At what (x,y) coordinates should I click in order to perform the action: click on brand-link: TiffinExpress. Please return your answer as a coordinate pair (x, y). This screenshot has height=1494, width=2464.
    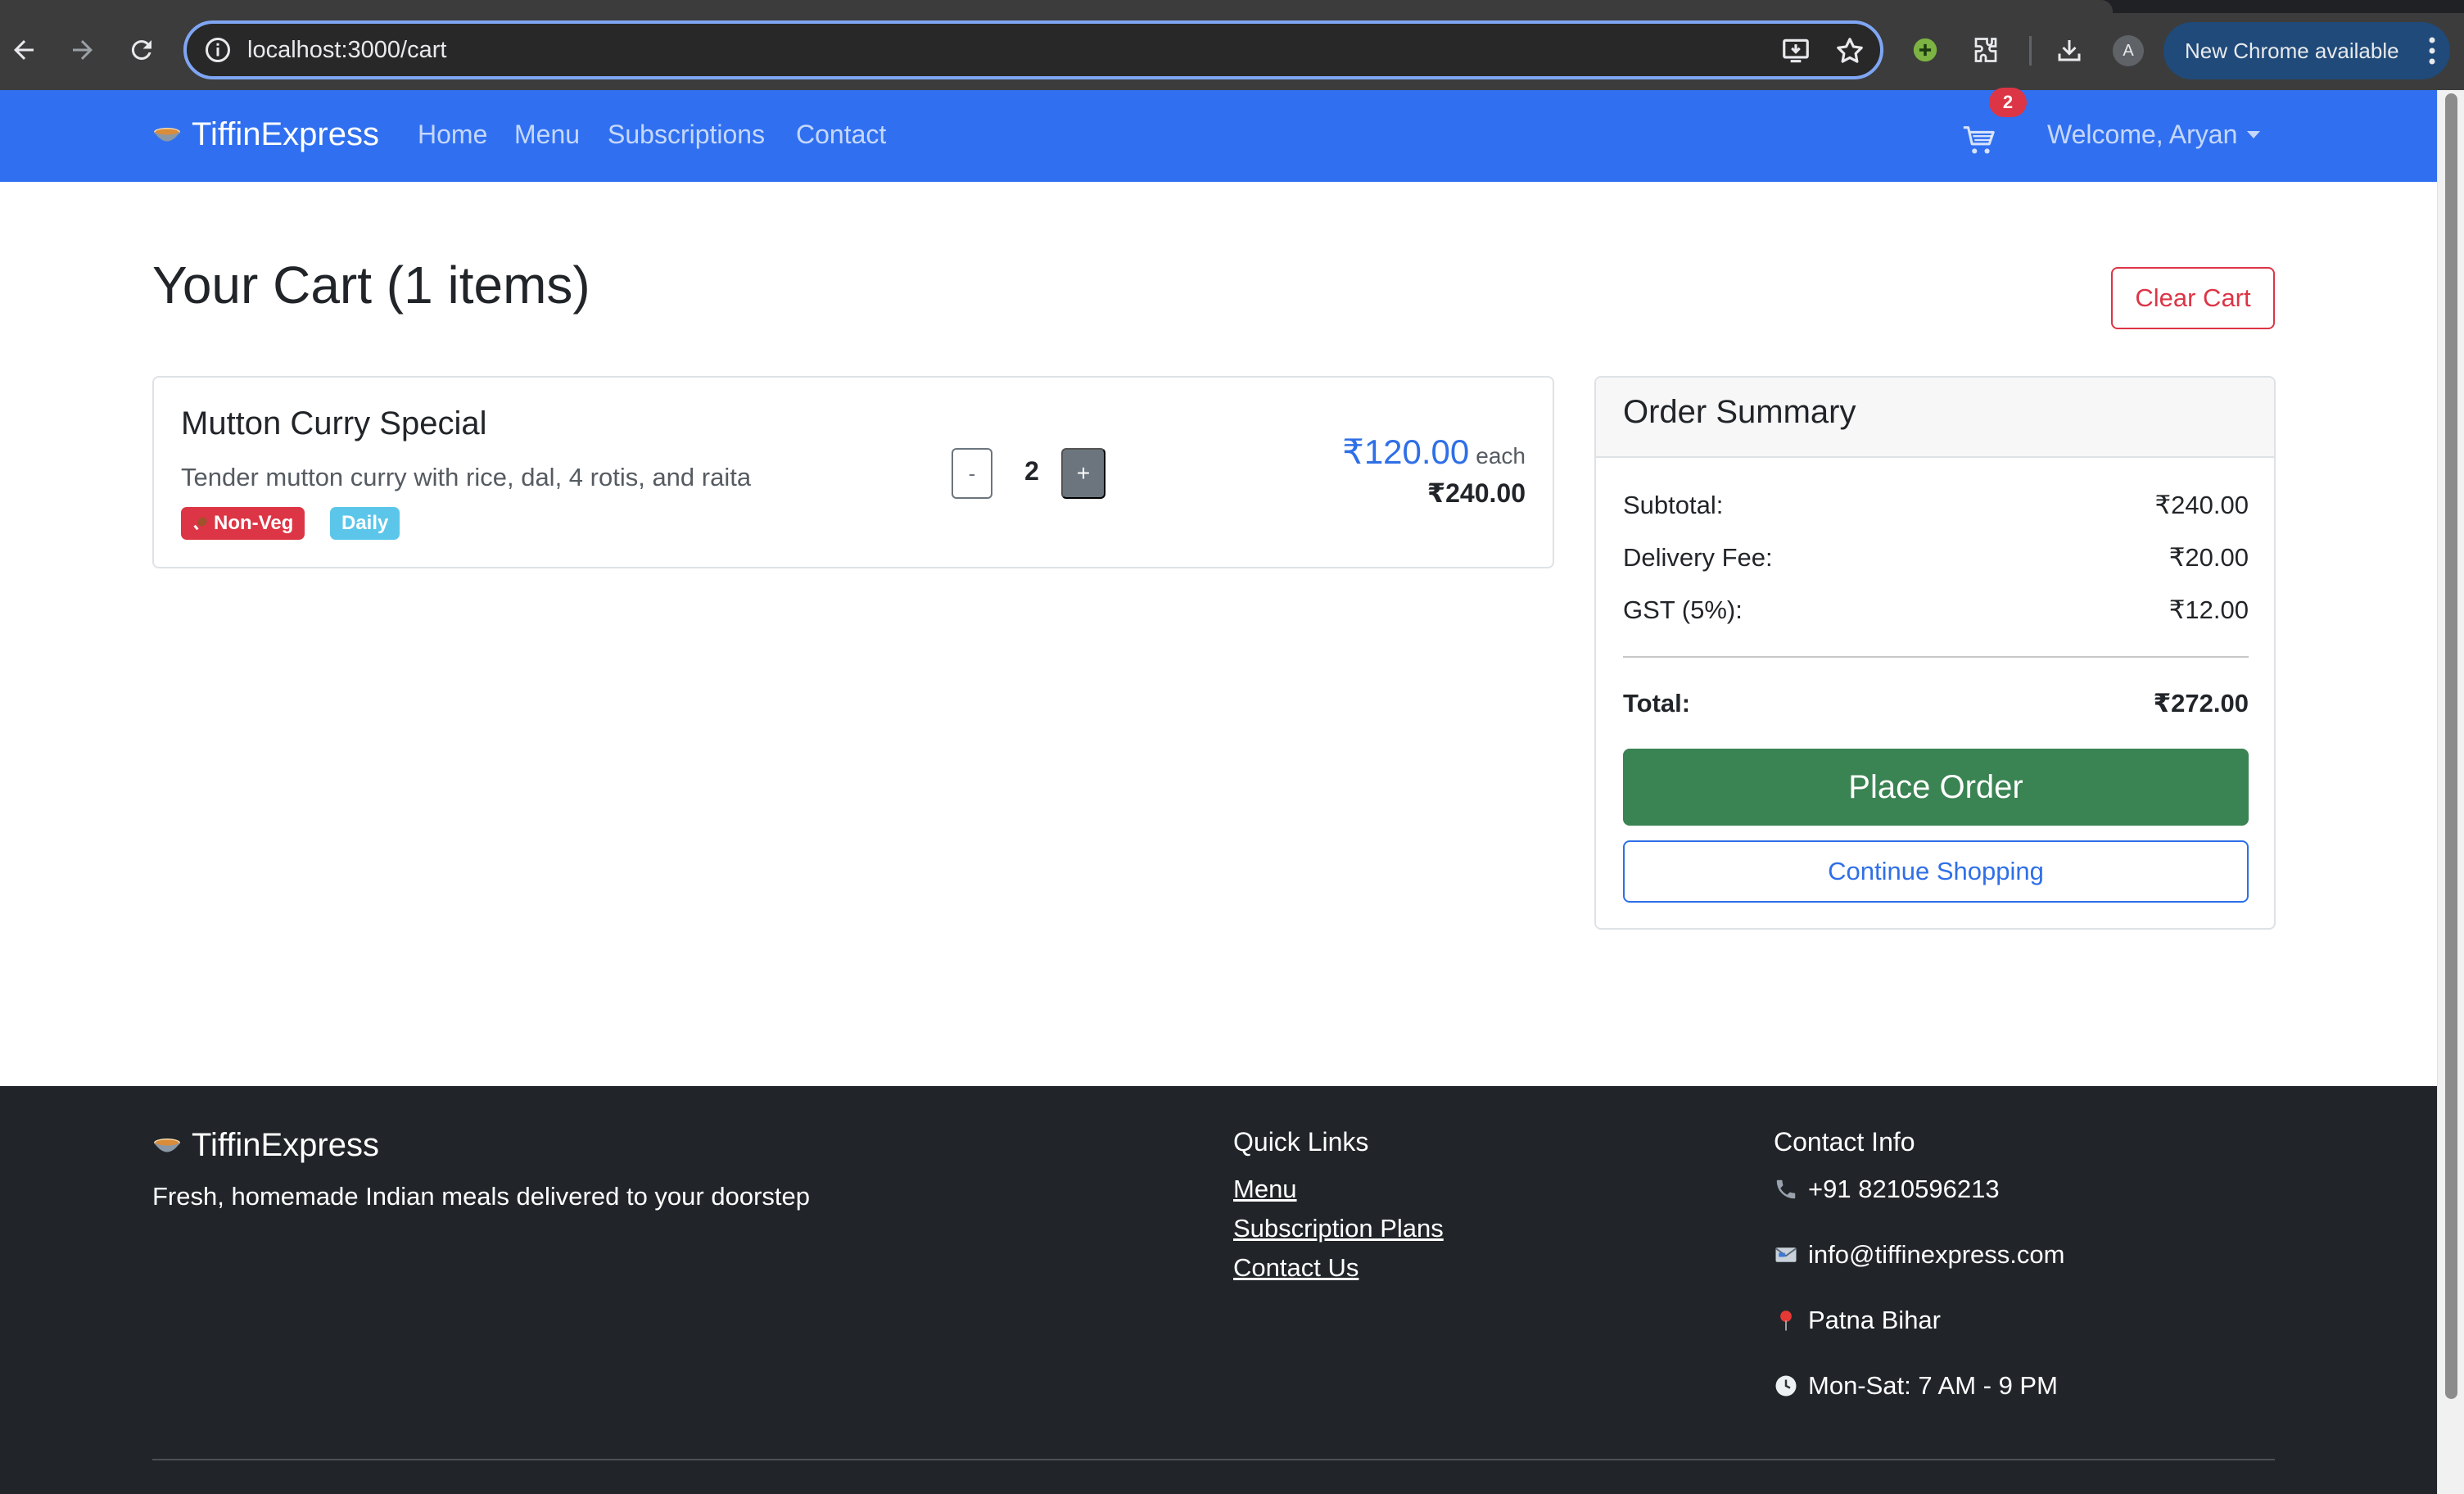
    Looking at the image, I should click on (265, 134).